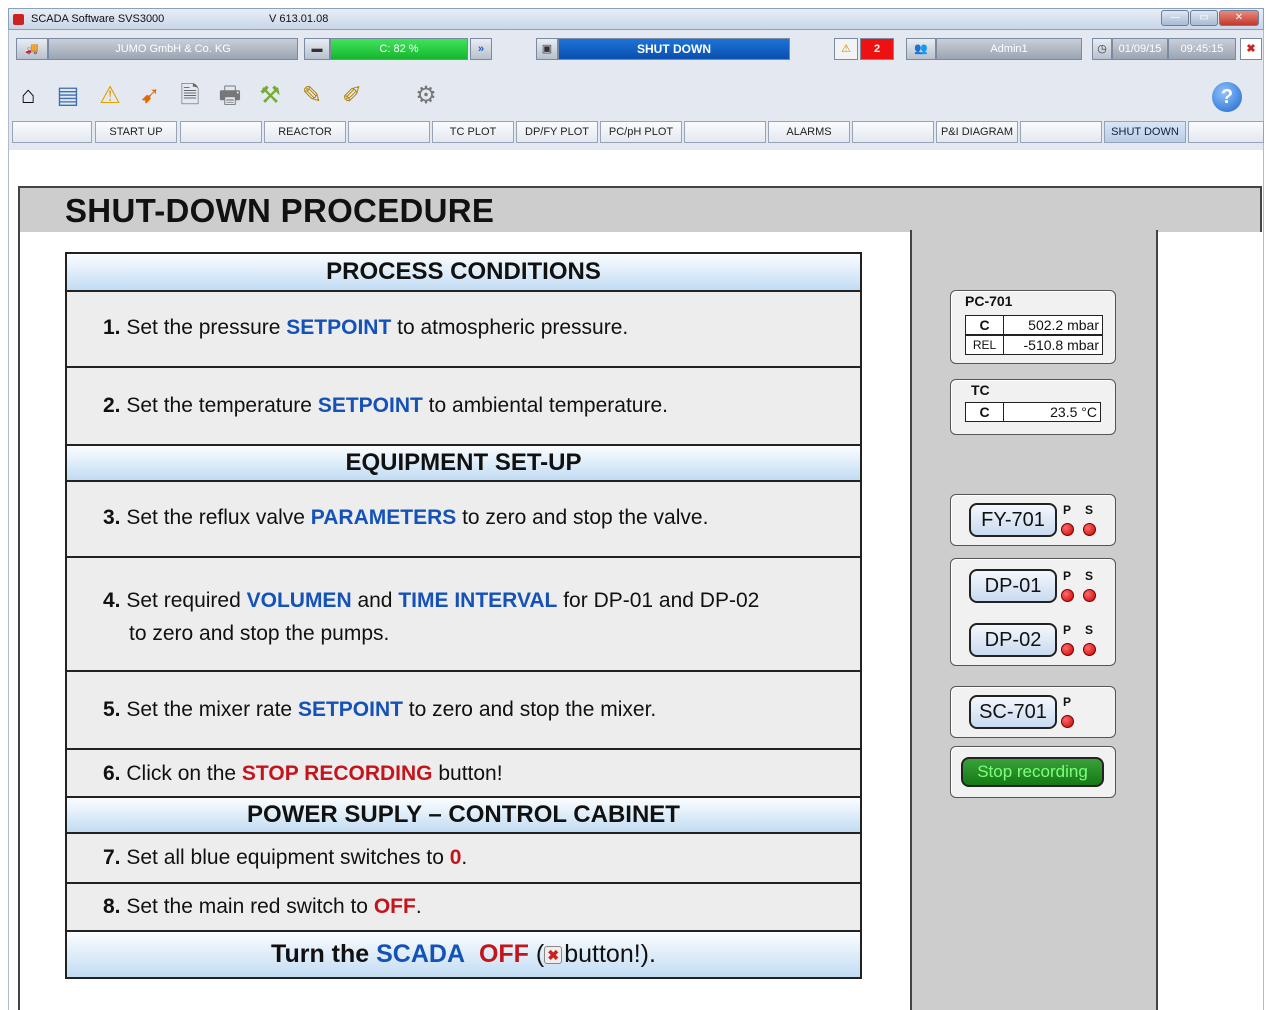  I want to click on keyword: STOP RECORDING, so click(337, 773).